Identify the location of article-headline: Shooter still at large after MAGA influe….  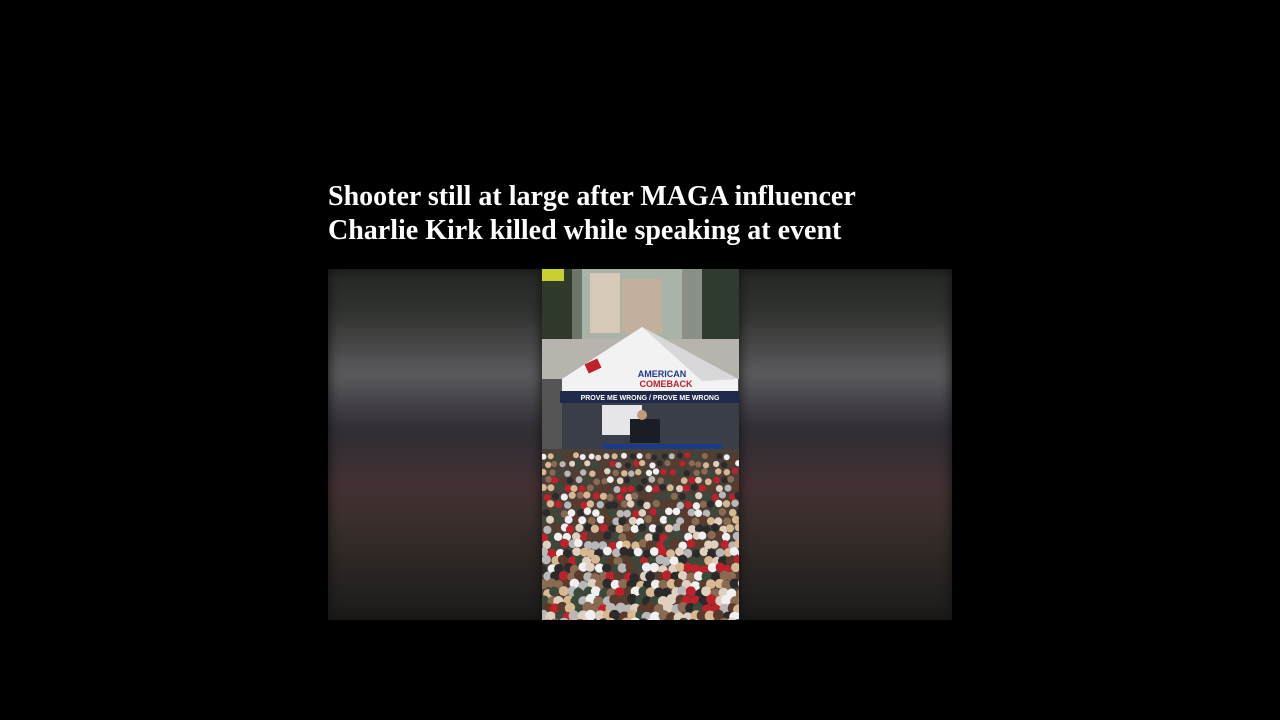
(640, 214).